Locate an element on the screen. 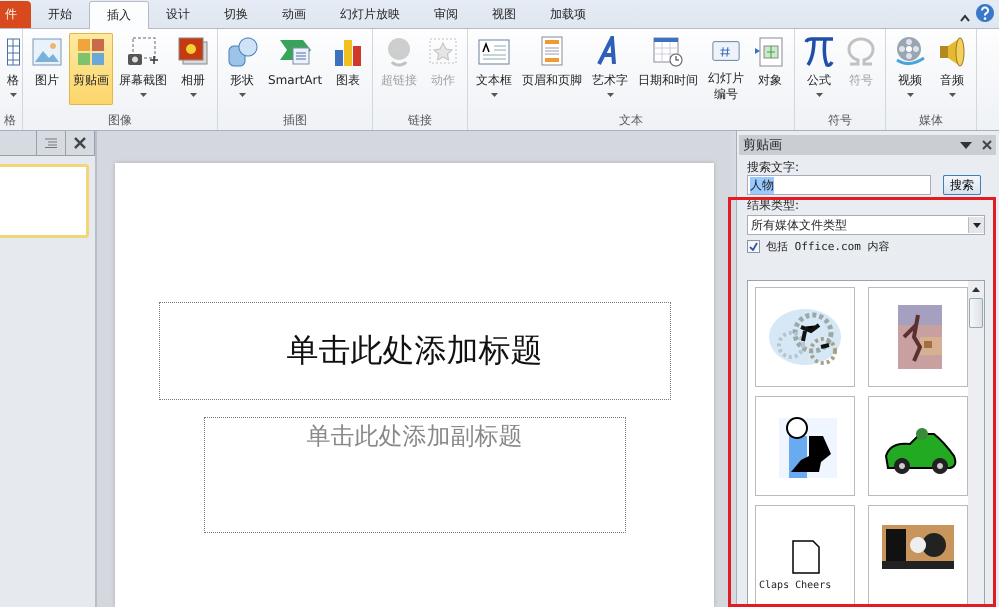  ribbon-button: 艺术字 is located at coordinates (610, 69).